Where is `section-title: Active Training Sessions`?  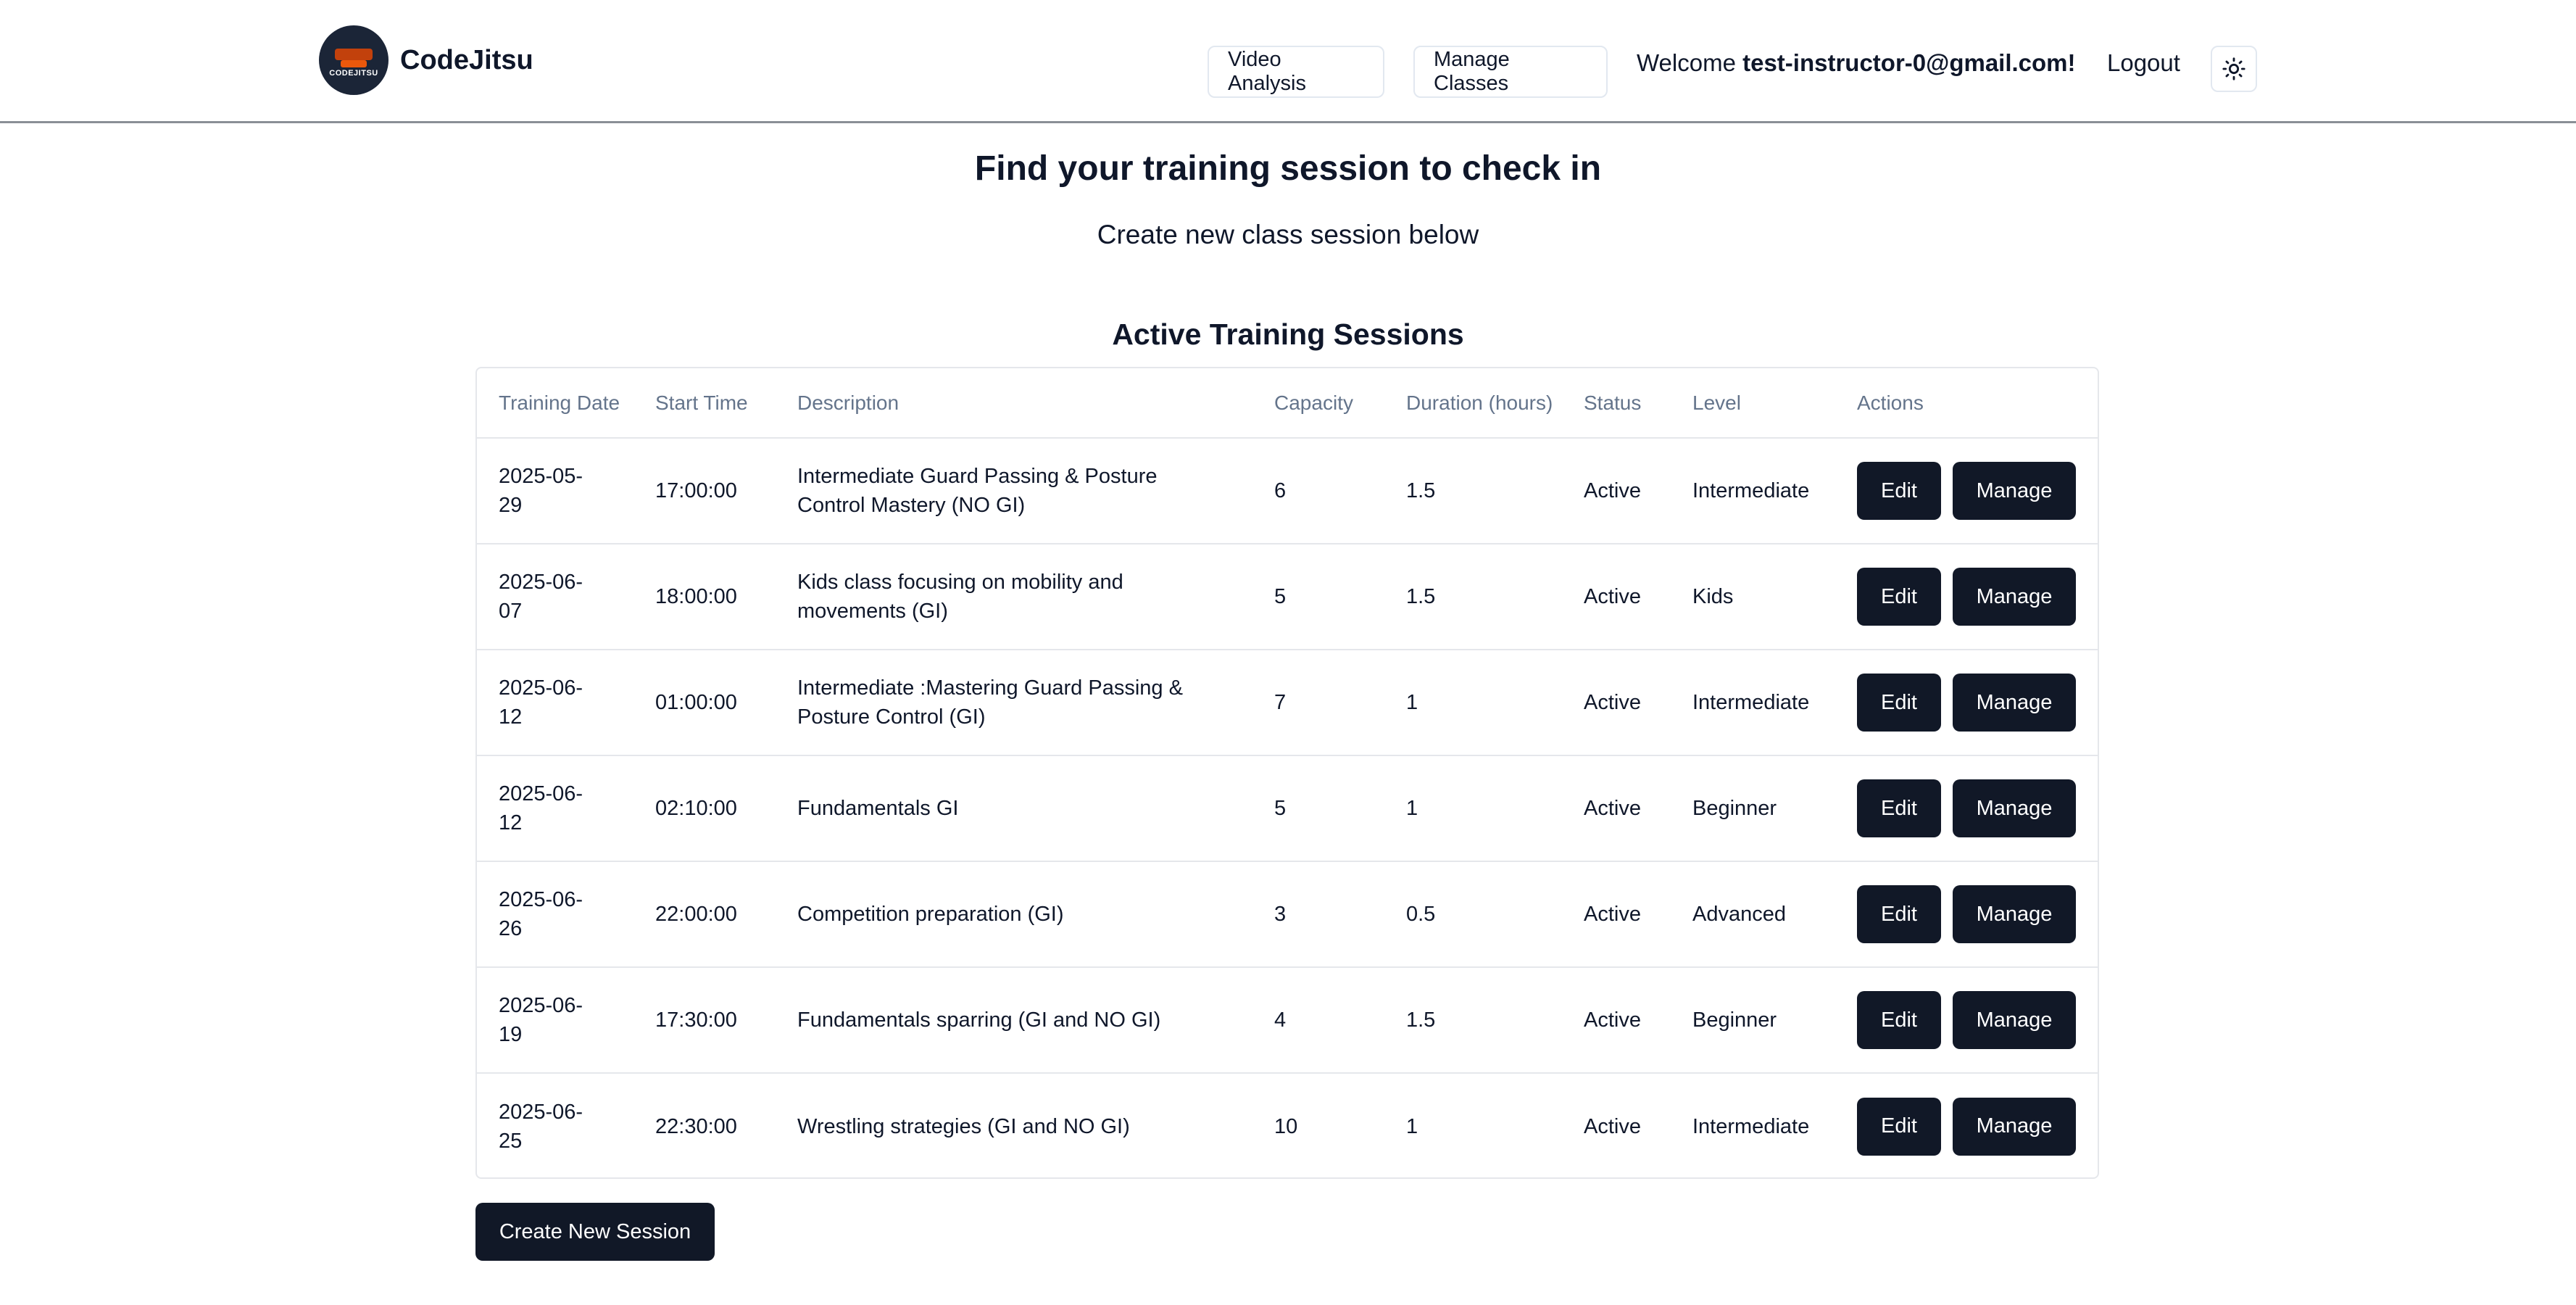 section-title: Active Training Sessions is located at coordinates (1288, 334).